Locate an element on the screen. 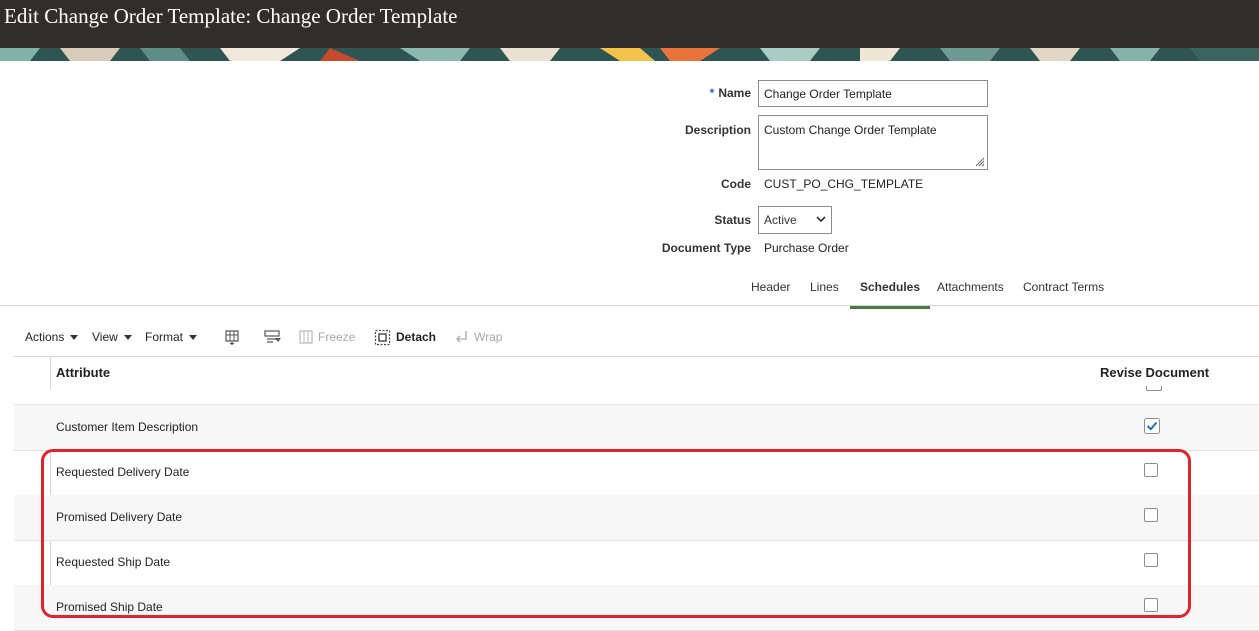 This screenshot has height=631, width=1259. column-header-attribute: Attribute is located at coordinates (83, 372).